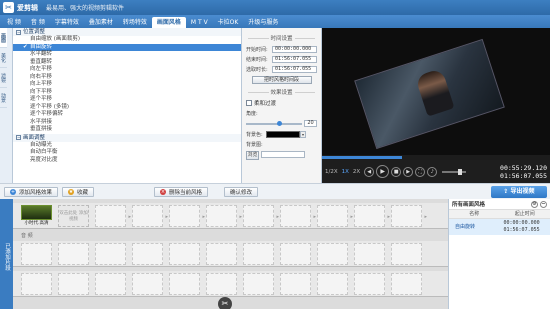  I want to click on effect-item: 垂直拼接, so click(127, 130).